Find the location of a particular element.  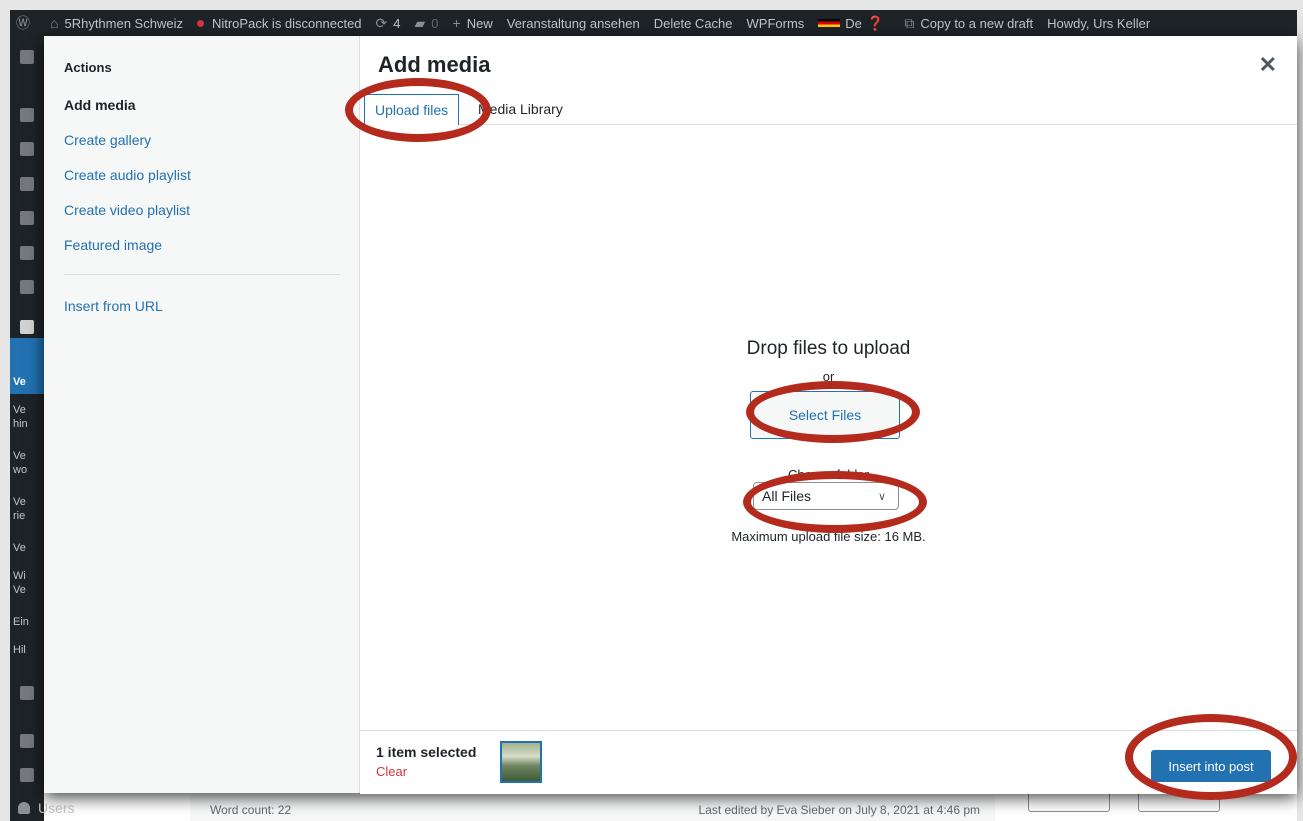

menu-item-add-media: Add media is located at coordinates (100, 105).